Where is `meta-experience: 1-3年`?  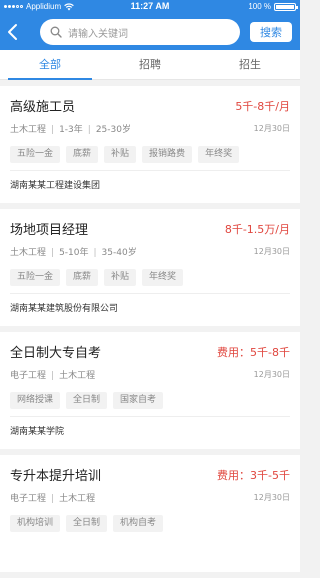
meta-experience: 1-3年 is located at coordinates (71, 130).